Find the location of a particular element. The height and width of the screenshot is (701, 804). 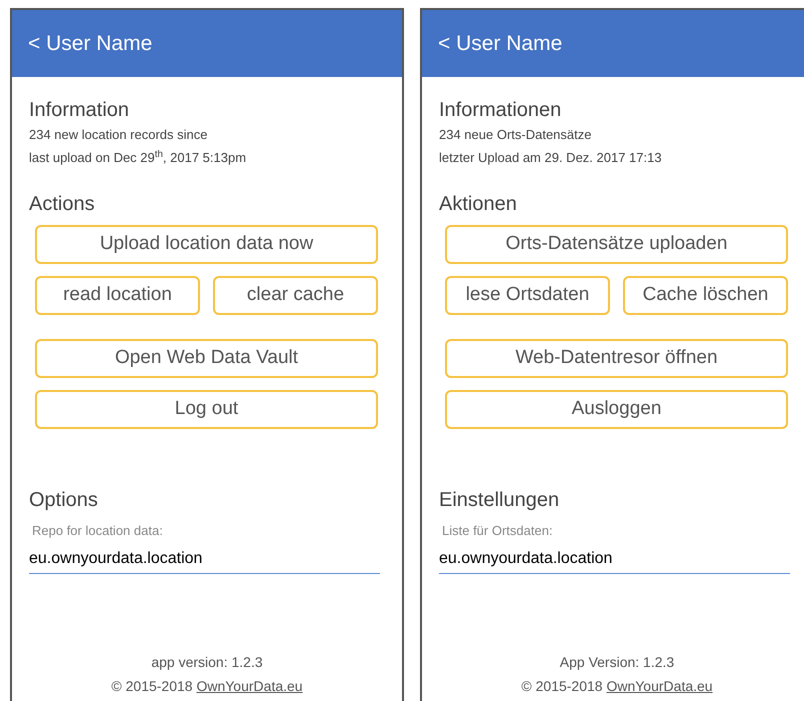

action-button: clear cache is located at coordinates (295, 295).